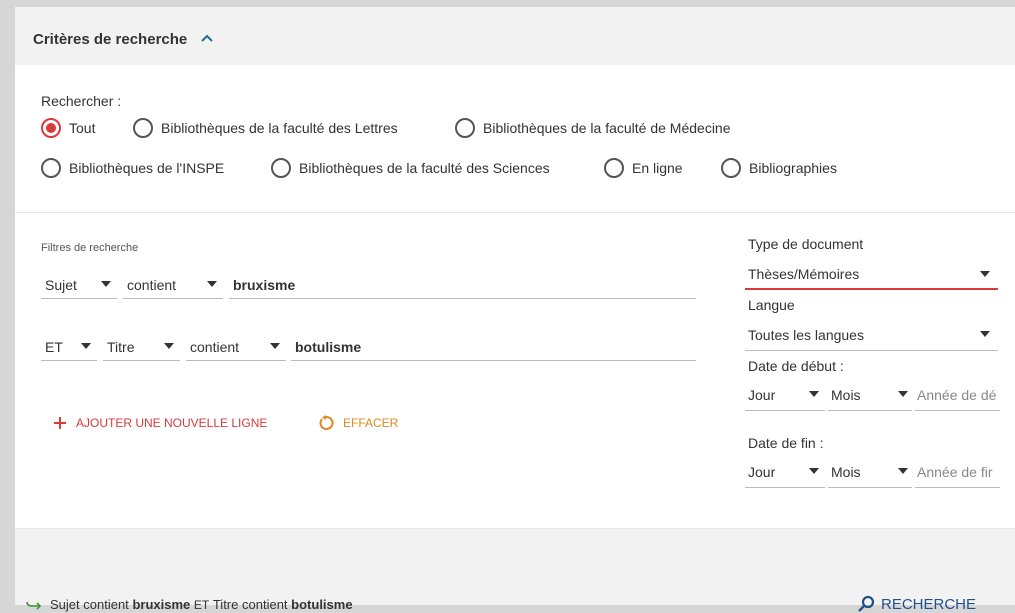 The height and width of the screenshot is (613, 1015). Describe the element at coordinates (61, 285) in the screenshot. I see `select-value: Sujet` at that location.